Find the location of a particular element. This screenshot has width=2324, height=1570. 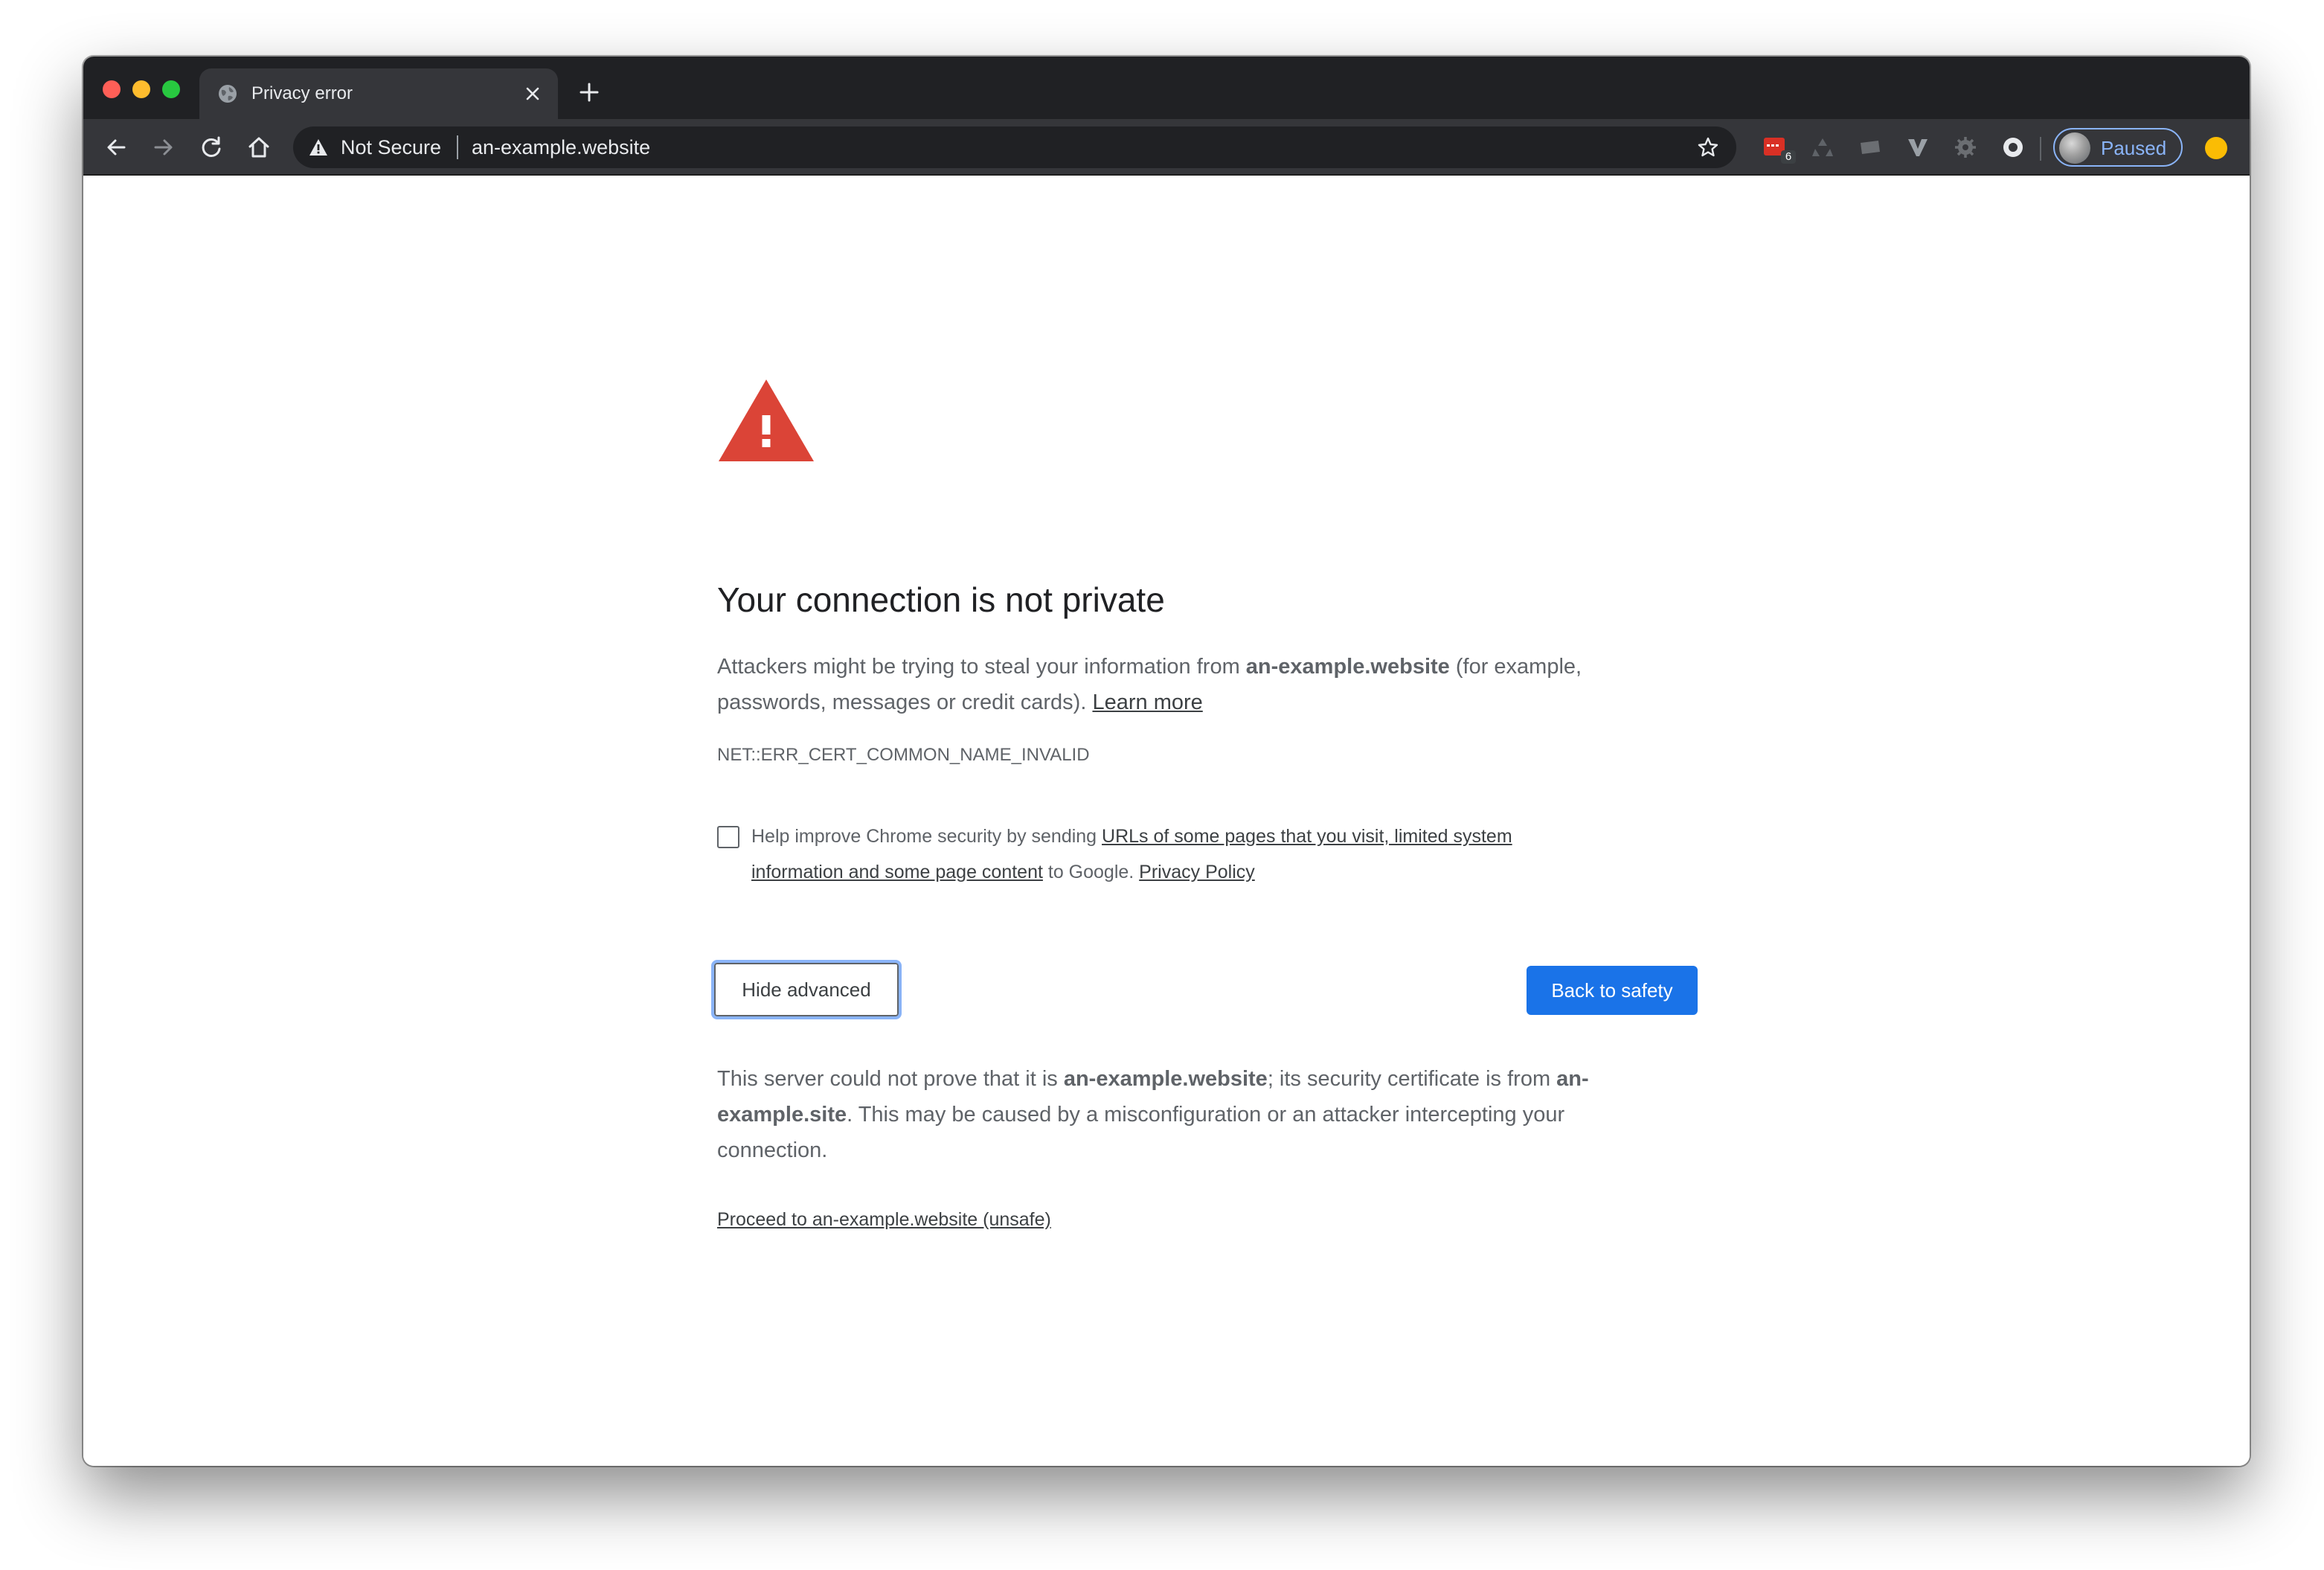

globe-icon is located at coordinates (228, 94).